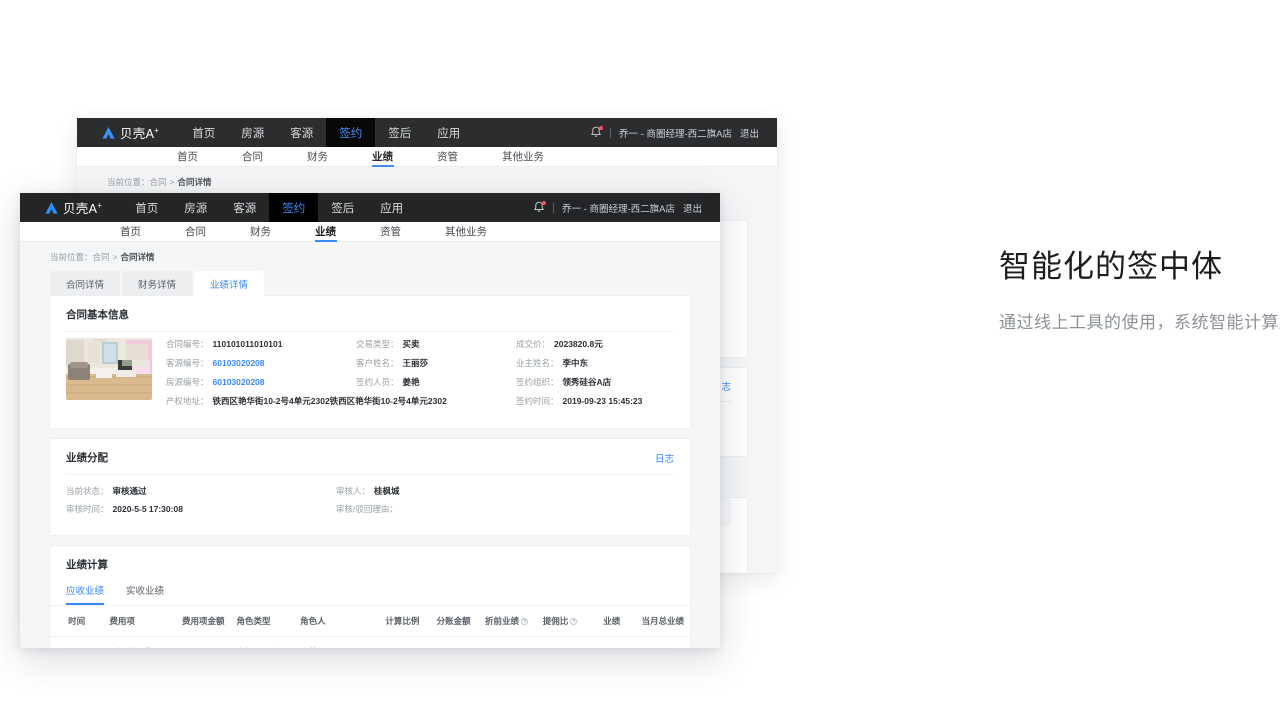 Image resolution: width=1280 pixels, height=720 pixels. I want to click on bg-divider, so click(611, 132).